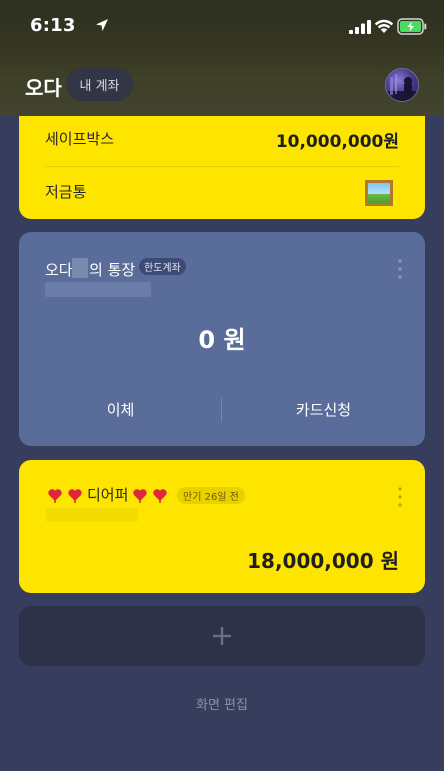 This screenshot has height=771, width=444. What do you see at coordinates (211, 495) in the screenshot?
I see `maturity-badge: 만기 26일 전` at bounding box center [211, 495].